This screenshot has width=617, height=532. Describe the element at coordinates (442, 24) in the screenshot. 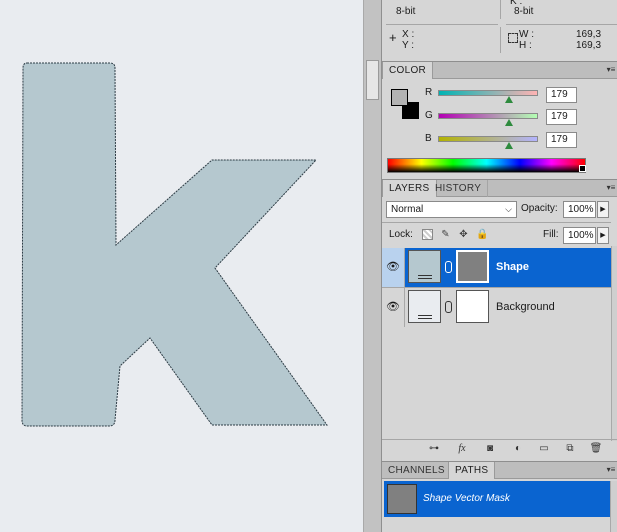

I see `info-divider-left` at that location.